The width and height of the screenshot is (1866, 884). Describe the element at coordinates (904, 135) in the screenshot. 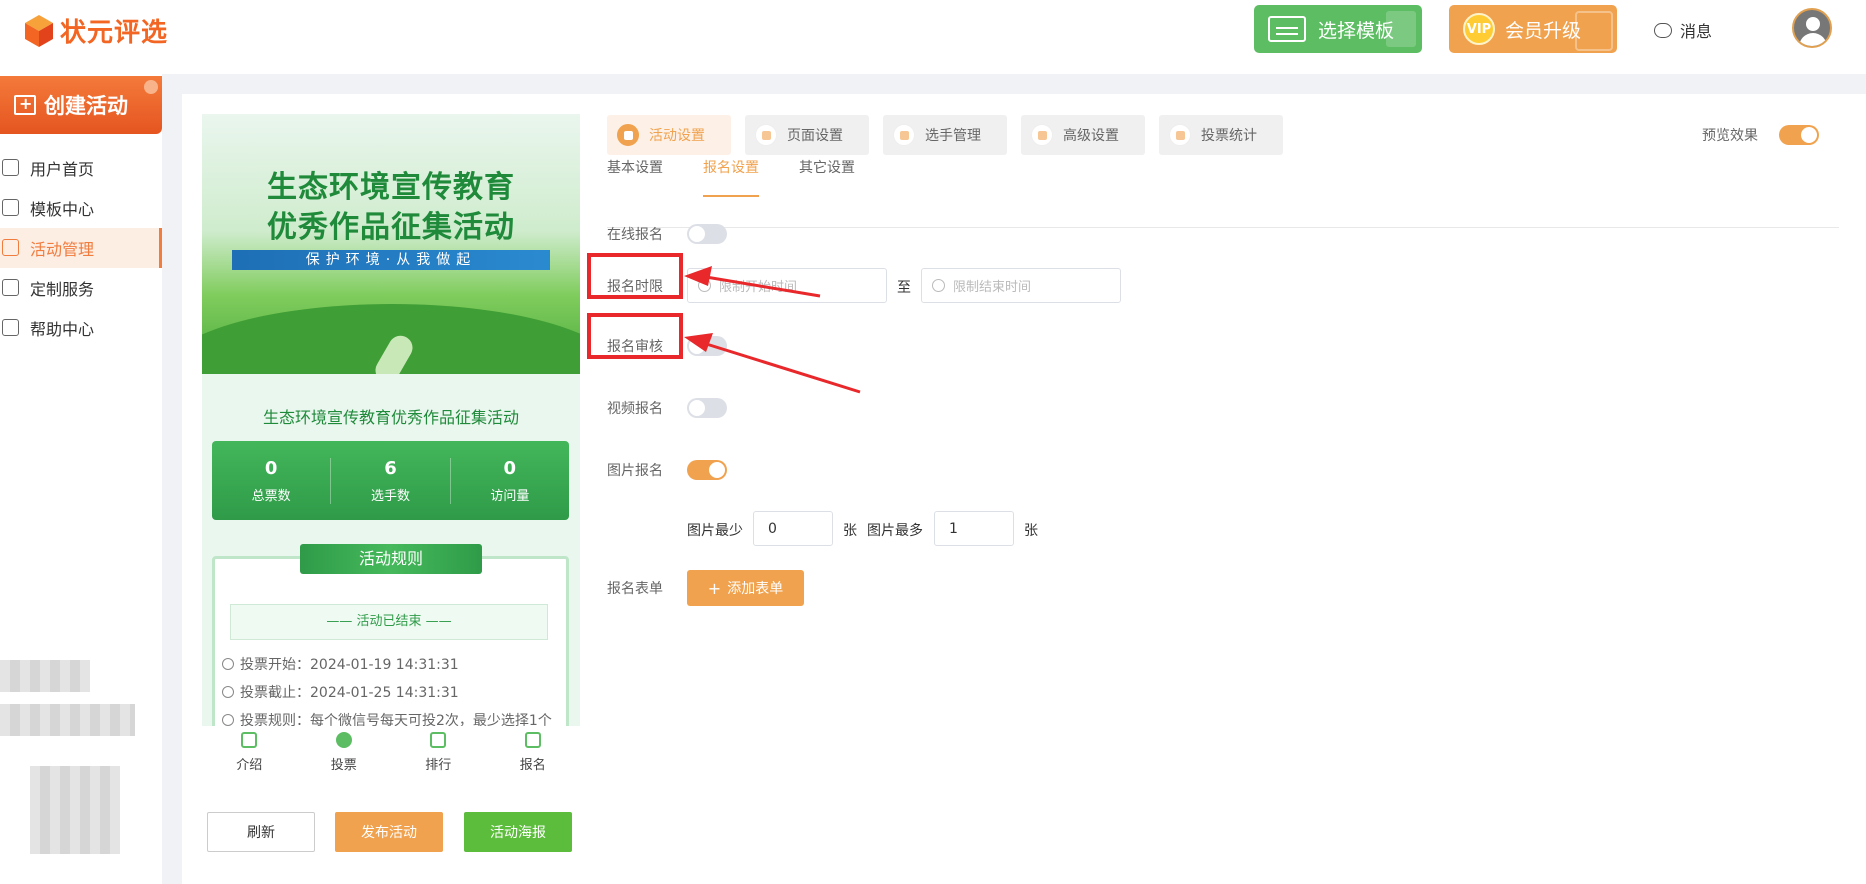

I see `users-icon` at that location.